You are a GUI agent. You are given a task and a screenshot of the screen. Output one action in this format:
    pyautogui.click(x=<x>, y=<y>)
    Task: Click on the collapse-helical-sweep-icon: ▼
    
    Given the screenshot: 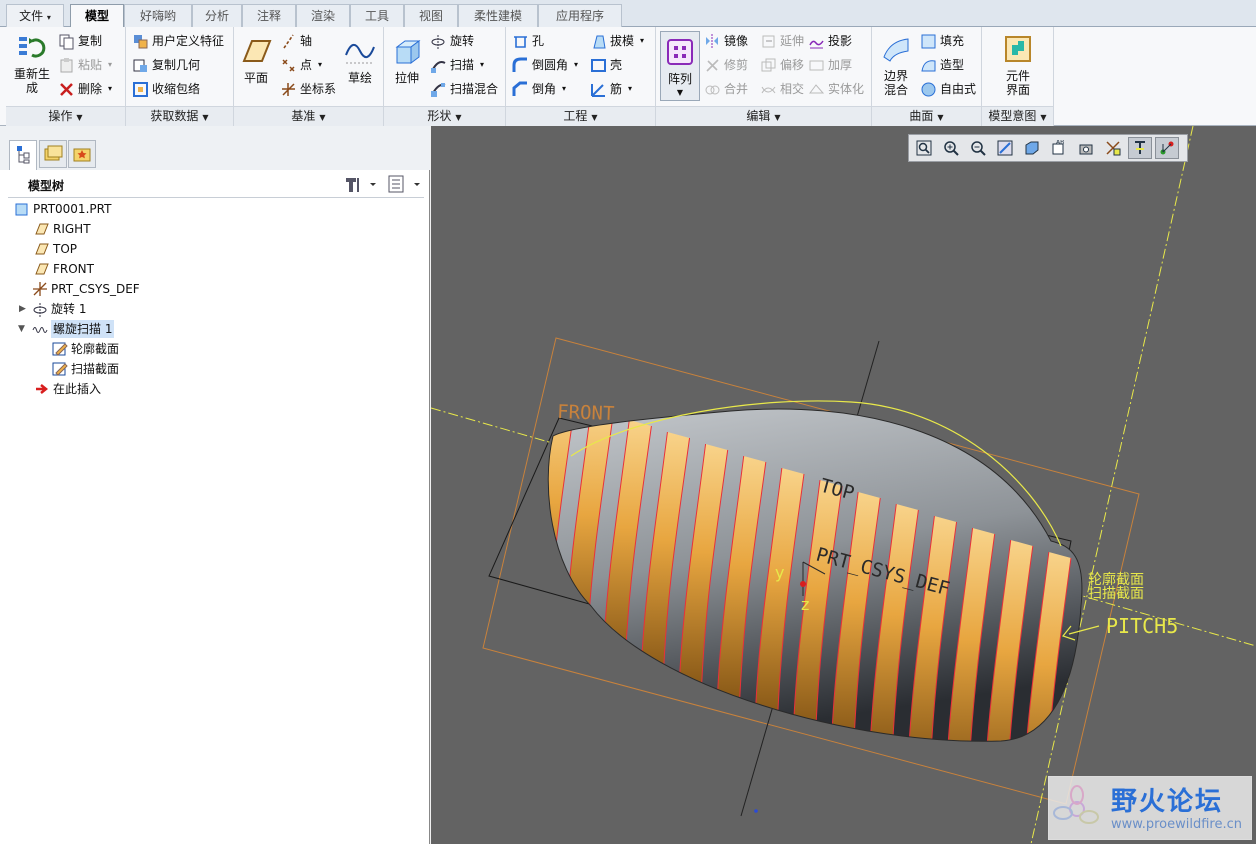 What is the action you would take?
    pyautogui.click(x=21, y=329)
    